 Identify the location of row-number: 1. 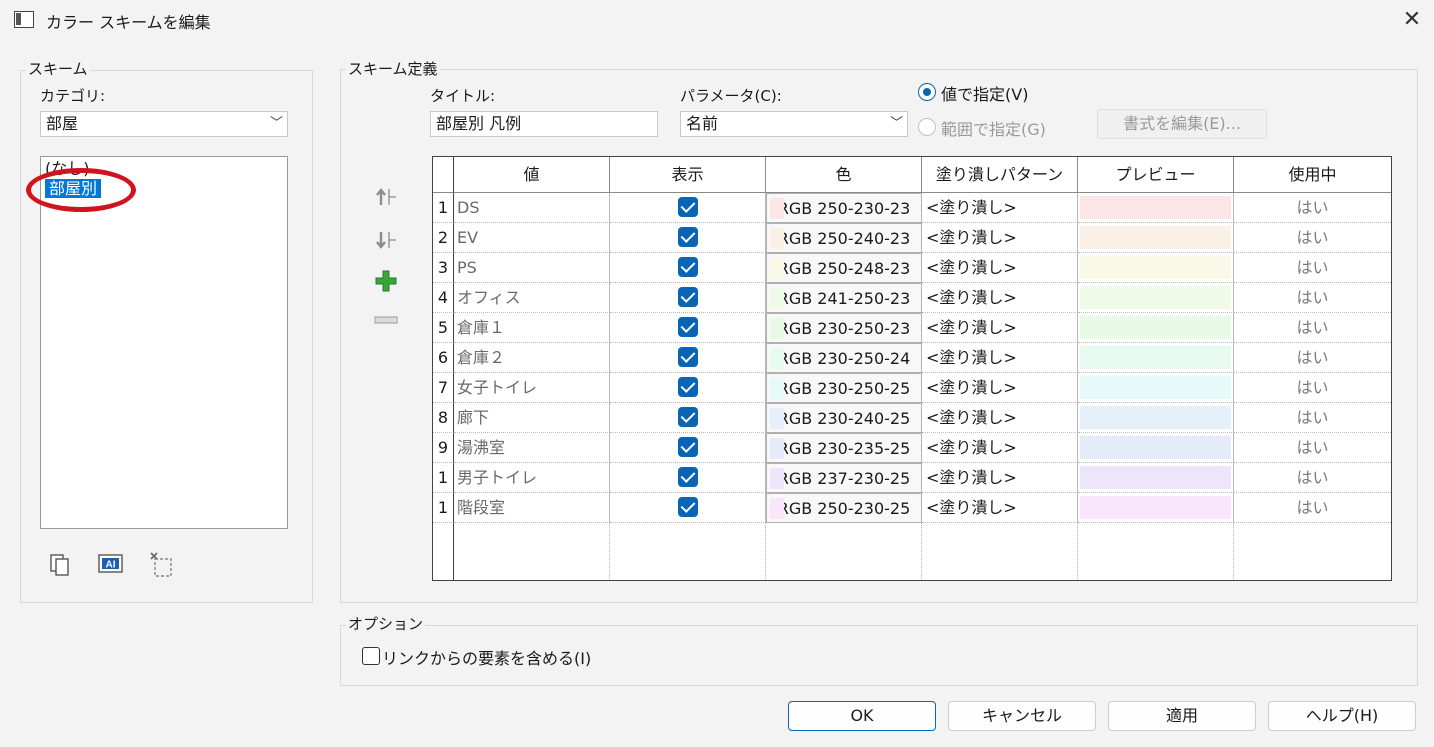
(443, 508).